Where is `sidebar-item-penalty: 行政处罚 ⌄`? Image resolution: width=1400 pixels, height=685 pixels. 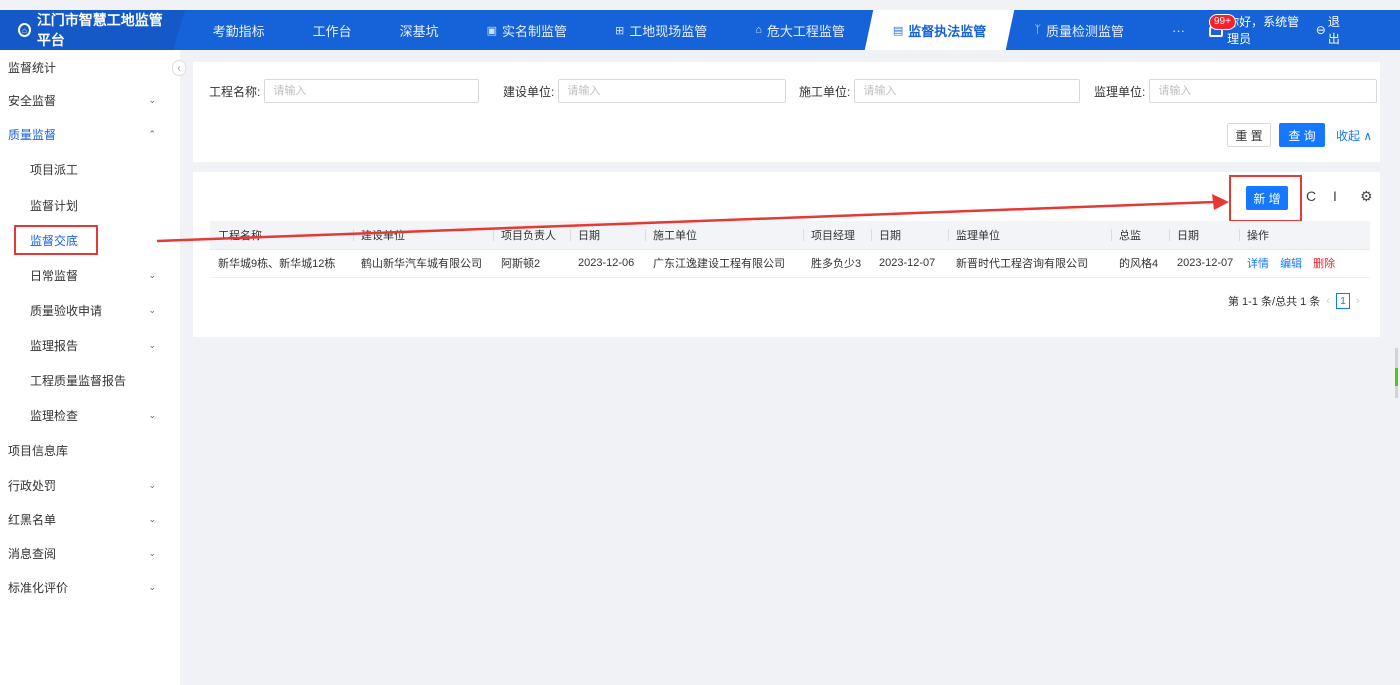 sidebar-item-penalty: 行政处罚 ⌄ is located at coordinates (90, 485).